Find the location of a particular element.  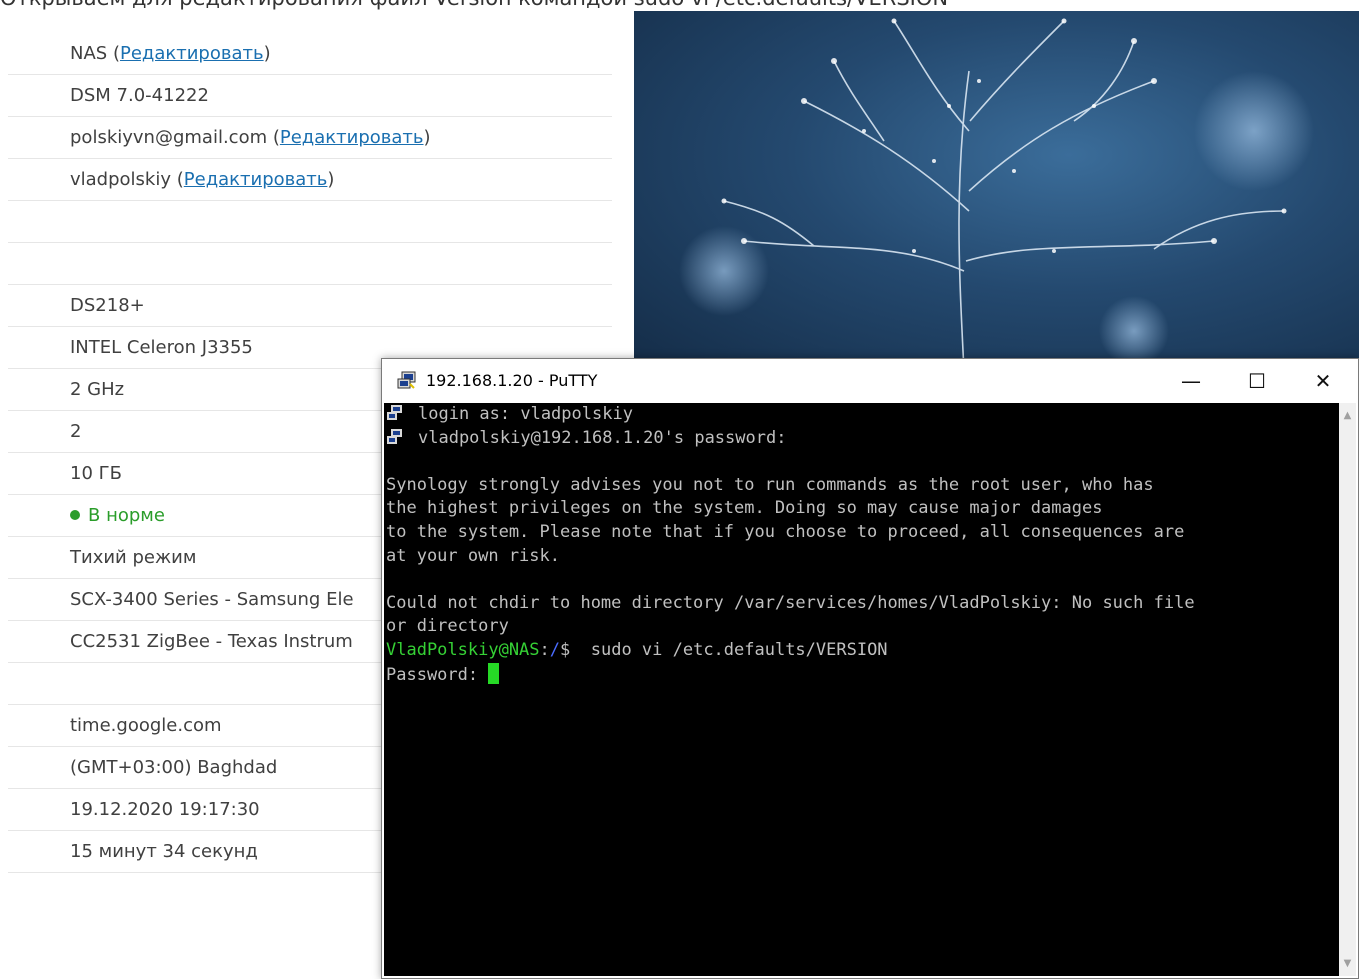

info-value: INTEL Celeron J3355 is located at coordinates (161, 347).